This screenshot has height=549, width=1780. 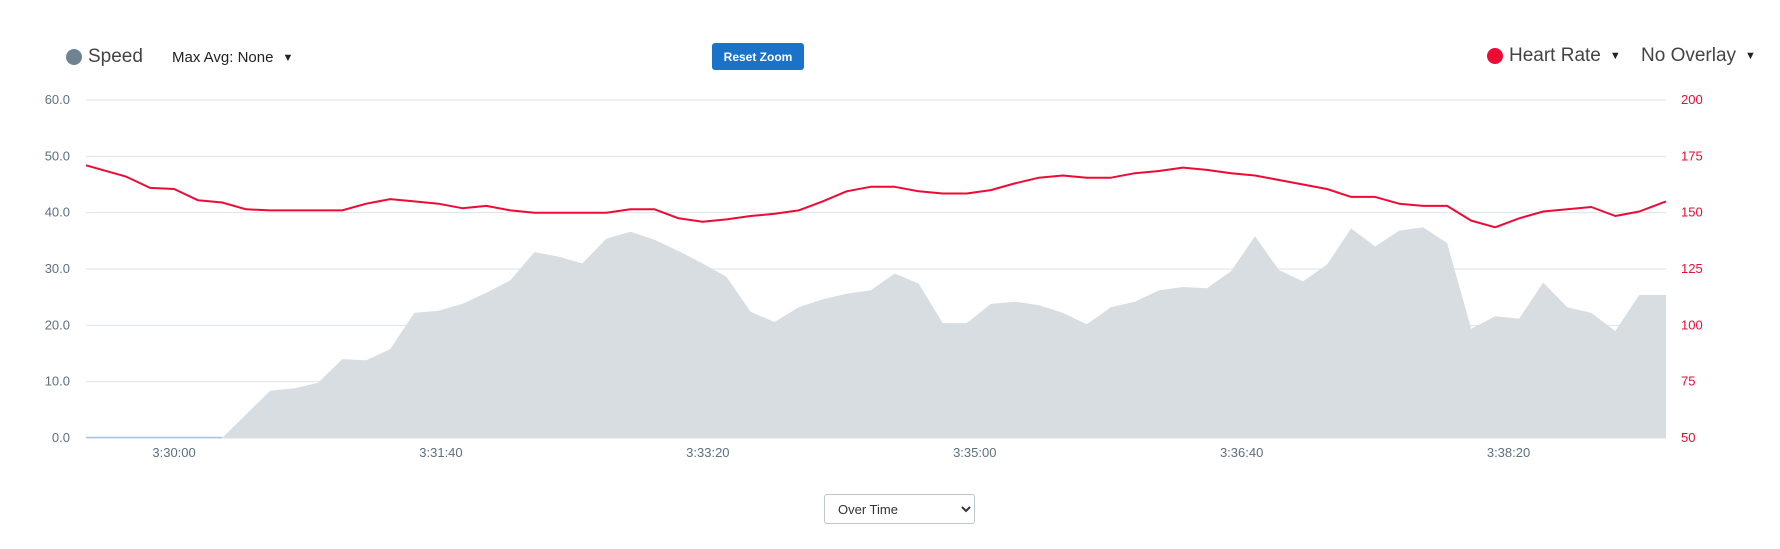 I want to click on right-axis-tick-label: 175, so click(x=1692, y=155).